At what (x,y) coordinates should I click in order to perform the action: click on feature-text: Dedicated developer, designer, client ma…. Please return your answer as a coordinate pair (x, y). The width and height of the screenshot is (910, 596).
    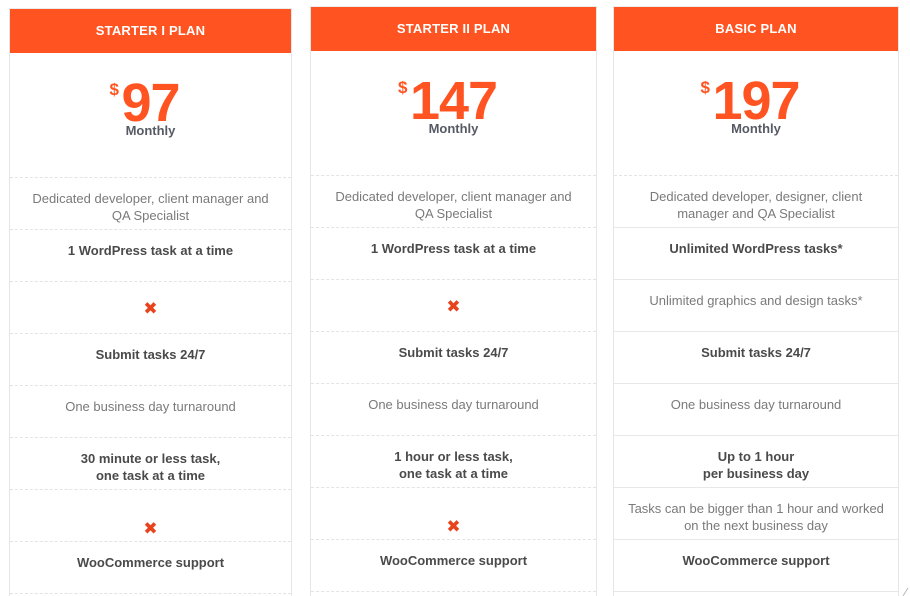
    Looking at the image, I should click on (756, 205).